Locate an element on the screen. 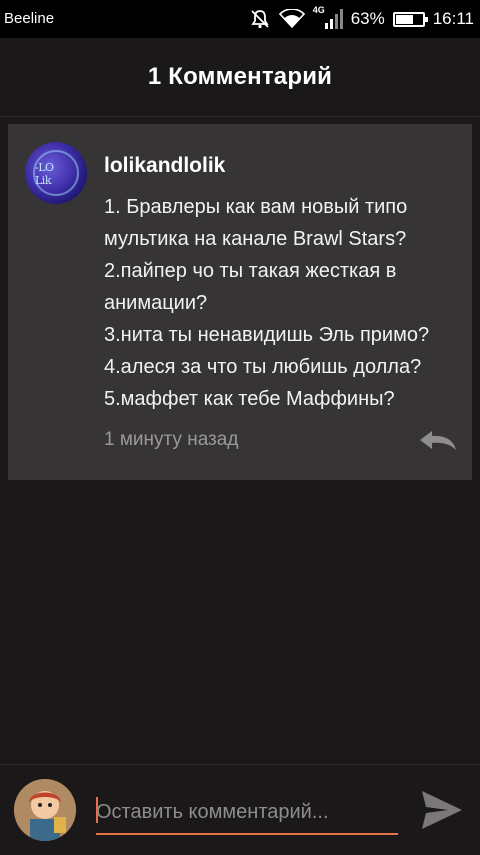 This screenshot has height=855, width=480. battery-icon is located at coordinates (410, 19).